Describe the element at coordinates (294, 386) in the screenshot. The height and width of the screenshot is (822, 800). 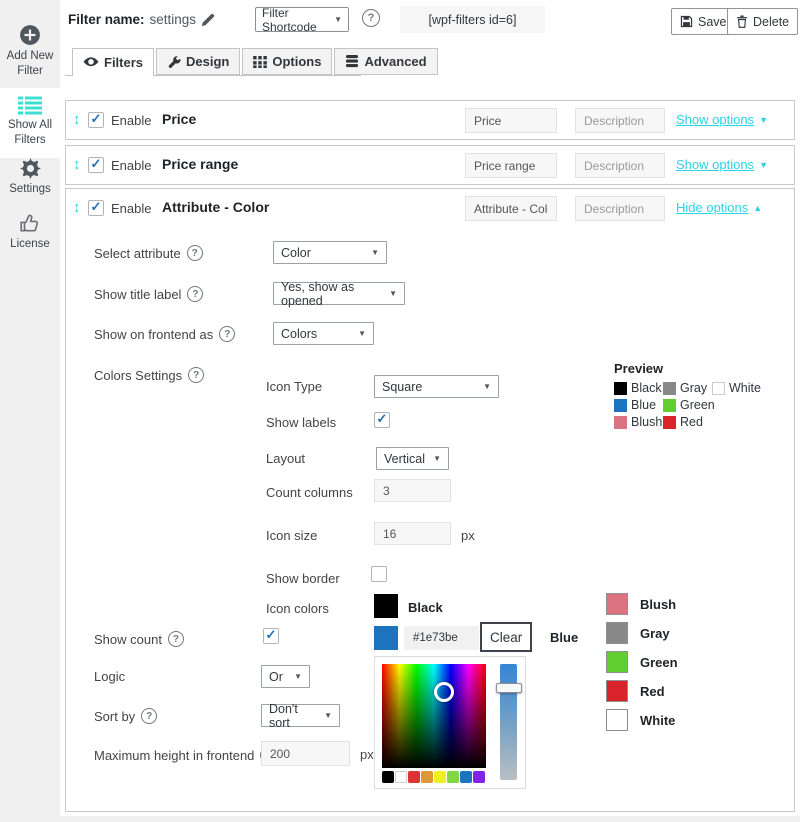
I see `icon-type-label: Icon Type` at that location.